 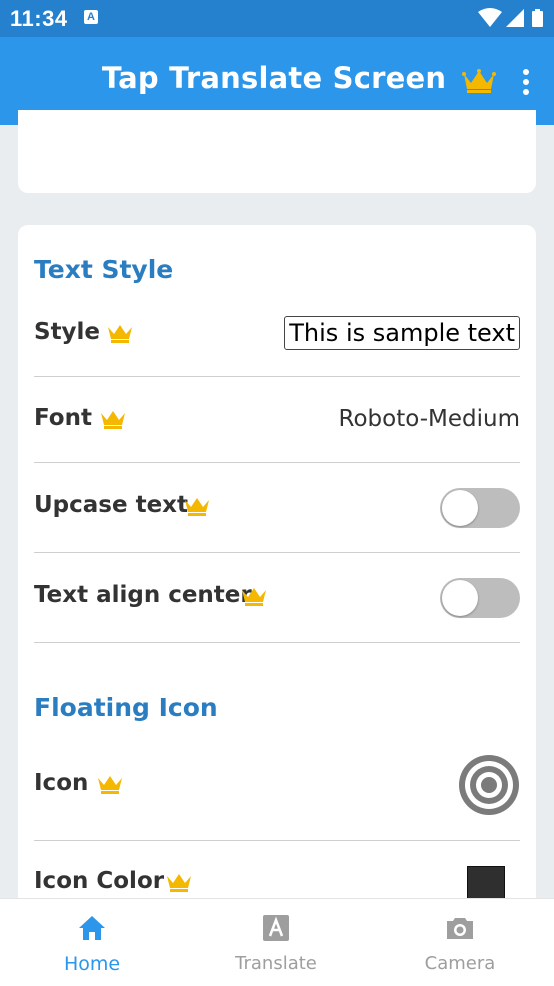 What do you see at coordinates (277, 507) in the screenshot?
I see `setting-row-upcase: Upcase text` at bounding box center [277, 507].